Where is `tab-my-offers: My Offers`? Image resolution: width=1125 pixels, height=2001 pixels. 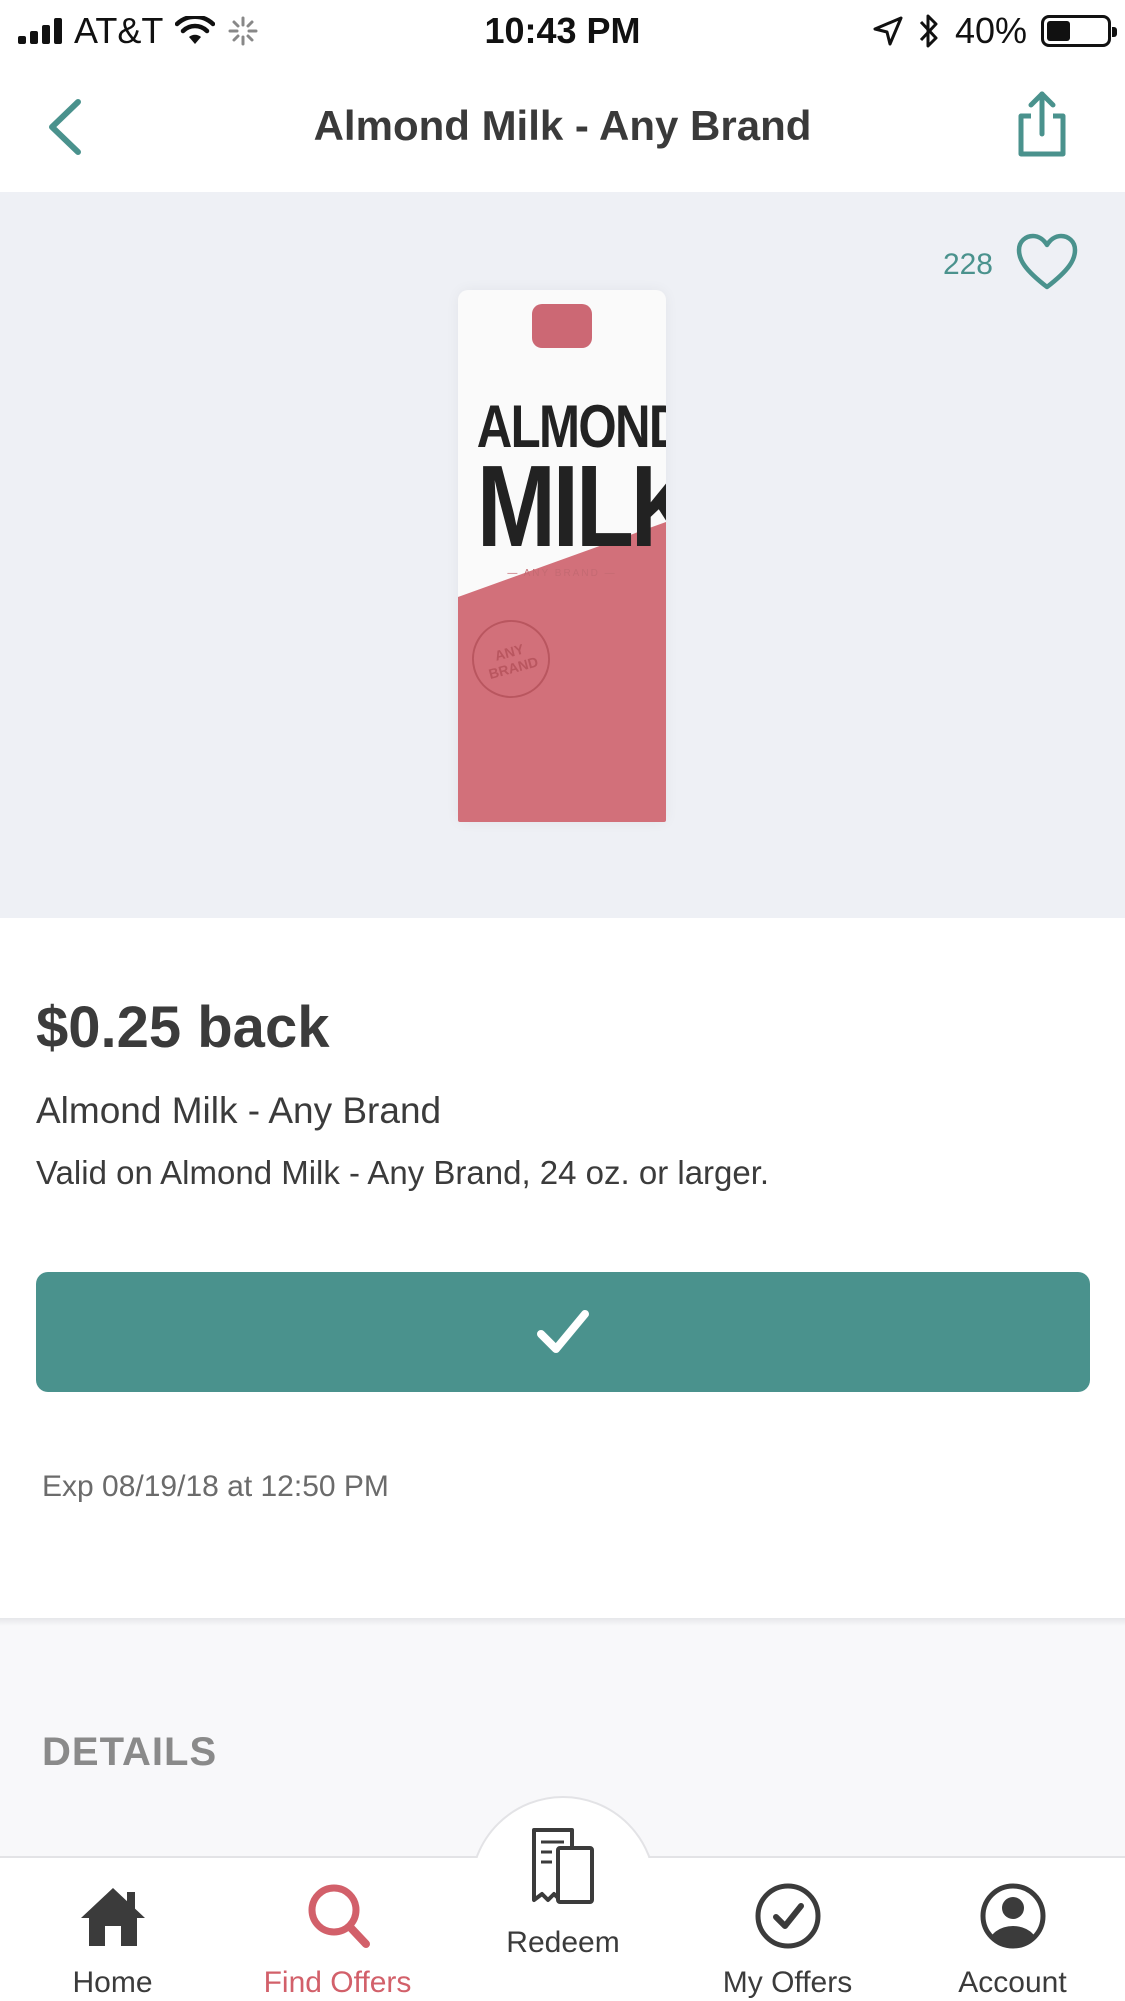
tab-my-offers: My Offers is located at coordinates (787, 1929).